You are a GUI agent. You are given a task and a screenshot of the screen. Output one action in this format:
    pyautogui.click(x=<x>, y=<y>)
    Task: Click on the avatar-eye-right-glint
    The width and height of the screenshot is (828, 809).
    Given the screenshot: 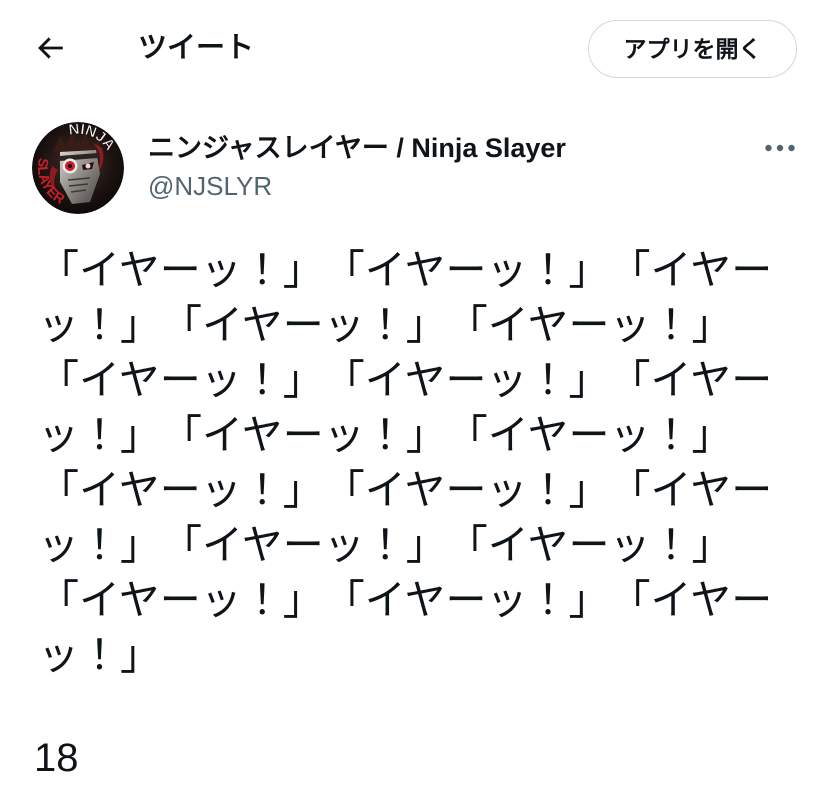 What is the action you would take?
    pyautogui.click(x=88, y=166)
    